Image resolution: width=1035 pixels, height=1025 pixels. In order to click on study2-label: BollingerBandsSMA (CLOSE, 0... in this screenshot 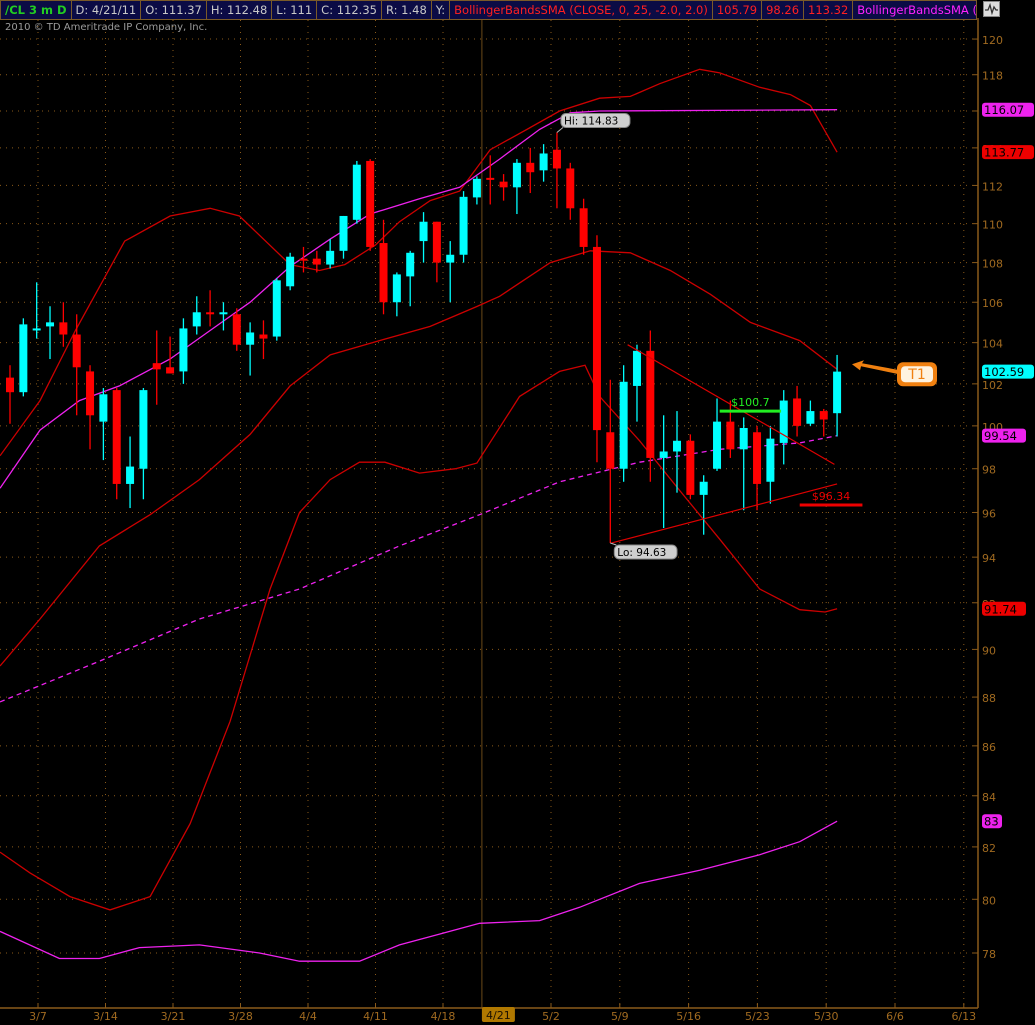, I will do `click(914, 10)`.